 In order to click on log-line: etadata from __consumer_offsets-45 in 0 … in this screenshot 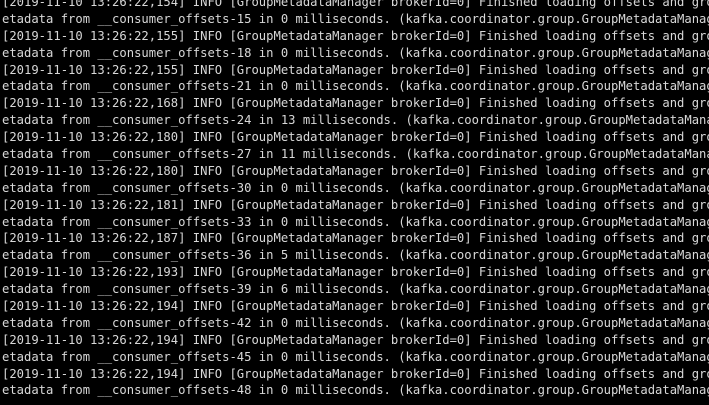, I will do `click(355, 356)`.